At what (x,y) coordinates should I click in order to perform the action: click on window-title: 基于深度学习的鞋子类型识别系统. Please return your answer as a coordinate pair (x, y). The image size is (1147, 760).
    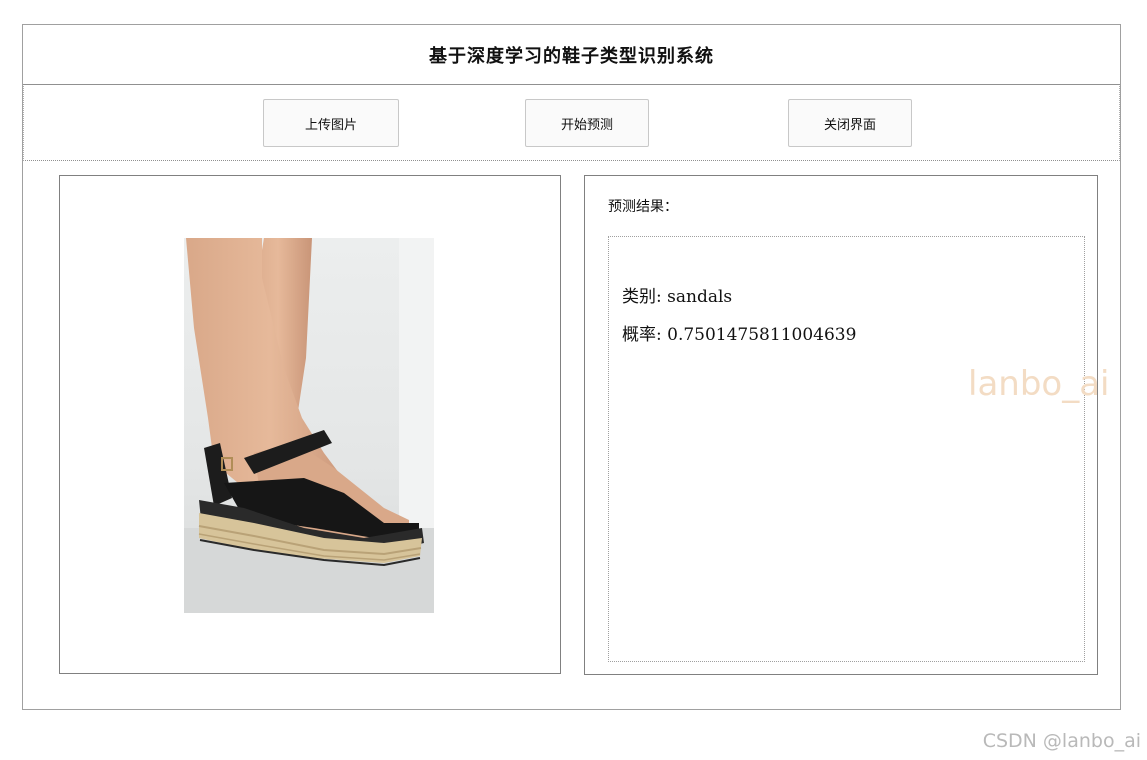
    Looking at the image, I should click on (571, 56).